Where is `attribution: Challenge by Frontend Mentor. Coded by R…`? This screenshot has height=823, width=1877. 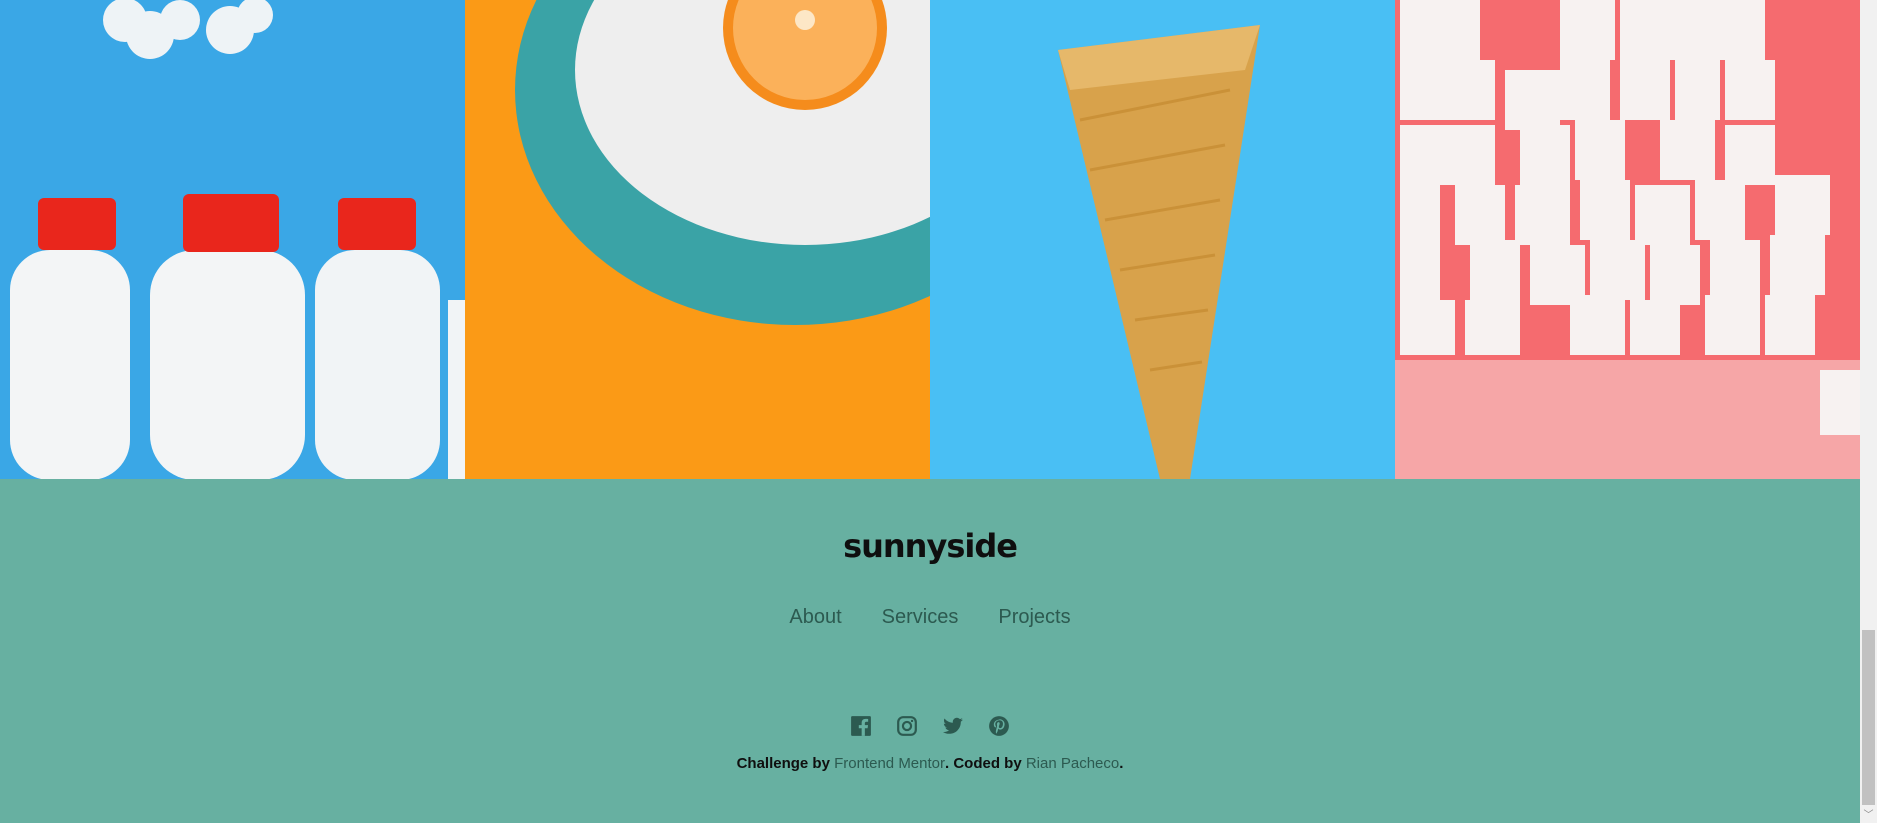 attribution: Challenge by Frontend Mentor. Coded by R… is located at coordinates (930, 763).